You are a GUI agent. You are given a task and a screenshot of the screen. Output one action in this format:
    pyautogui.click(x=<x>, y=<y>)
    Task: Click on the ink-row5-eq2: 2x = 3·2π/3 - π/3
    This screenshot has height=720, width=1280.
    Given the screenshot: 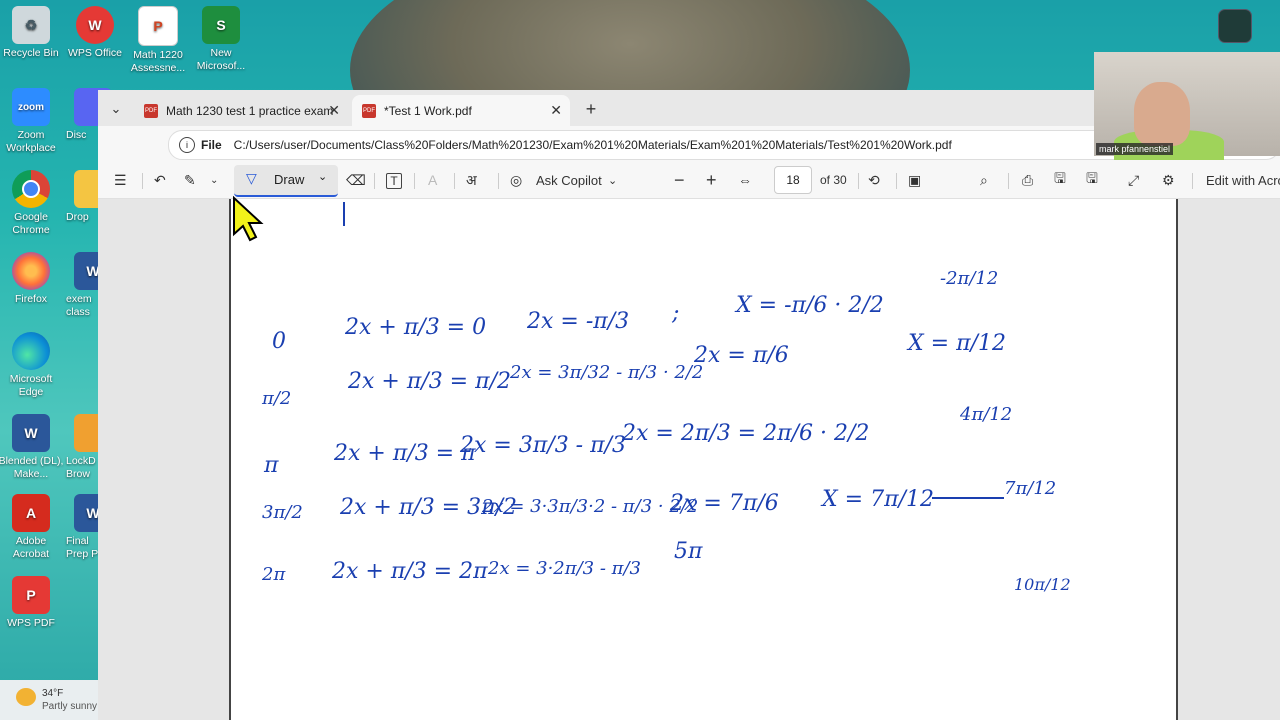 What is the action you would take?
    pyautogui.click(x=564, y=568)
    